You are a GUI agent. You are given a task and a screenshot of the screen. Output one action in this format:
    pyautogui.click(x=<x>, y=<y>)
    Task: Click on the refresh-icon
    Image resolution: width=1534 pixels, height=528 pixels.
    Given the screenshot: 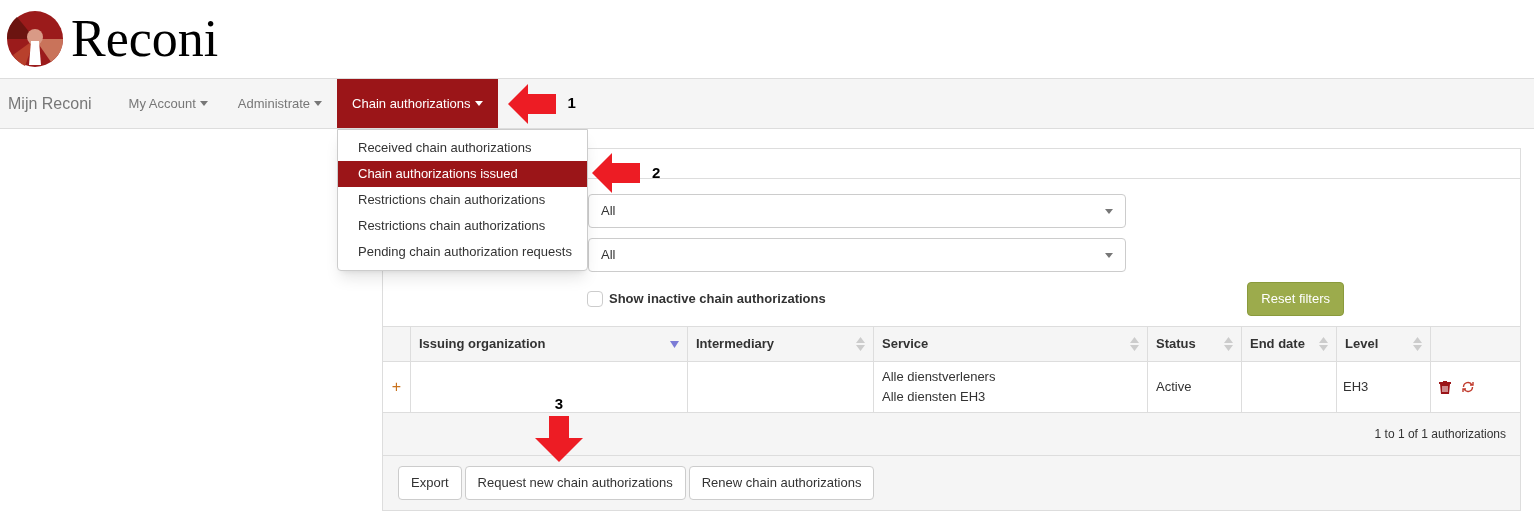 What is the action you would take?
    pyautogui.click(x=1468, y=387)
    